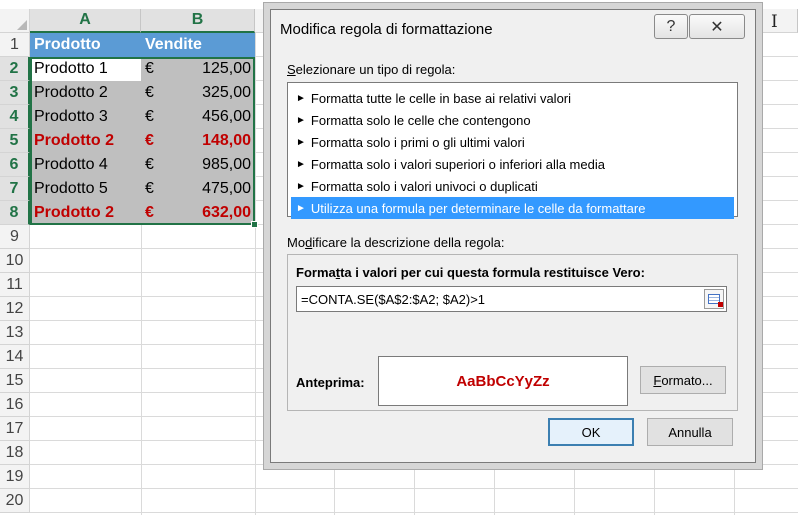  What do you see at coordinates (198, 141) in the screenshot?
I see `sales-cell: €148,00` at bounding box center [198, 141].